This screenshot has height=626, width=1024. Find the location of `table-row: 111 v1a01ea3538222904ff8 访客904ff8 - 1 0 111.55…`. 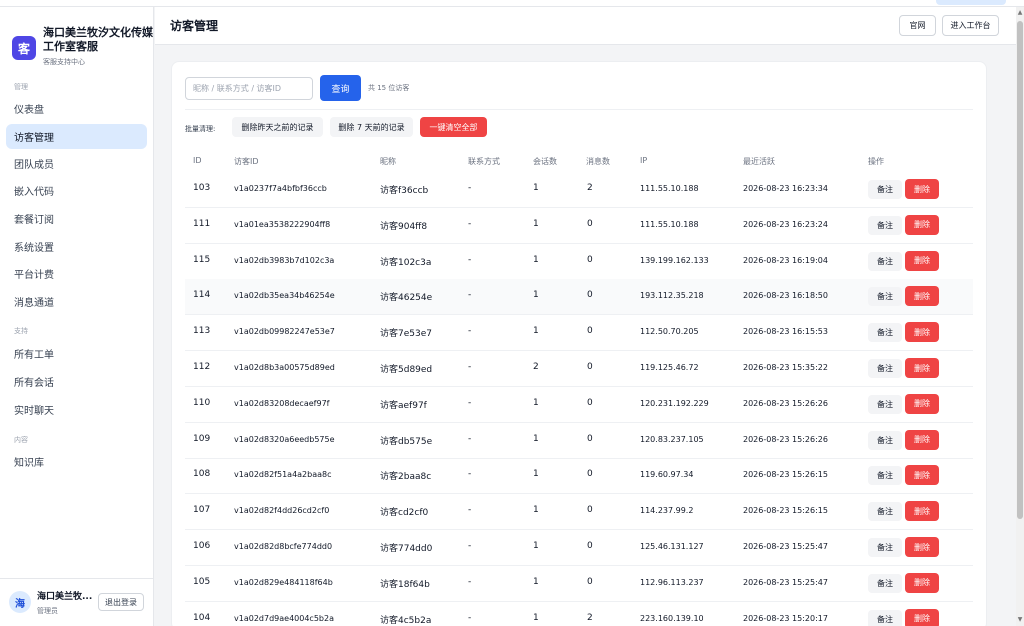

table-row: 111 v1a01ea3538222904ff8 访客904ff8 - 1 0 111.55… is located at coordinates (579, 226).